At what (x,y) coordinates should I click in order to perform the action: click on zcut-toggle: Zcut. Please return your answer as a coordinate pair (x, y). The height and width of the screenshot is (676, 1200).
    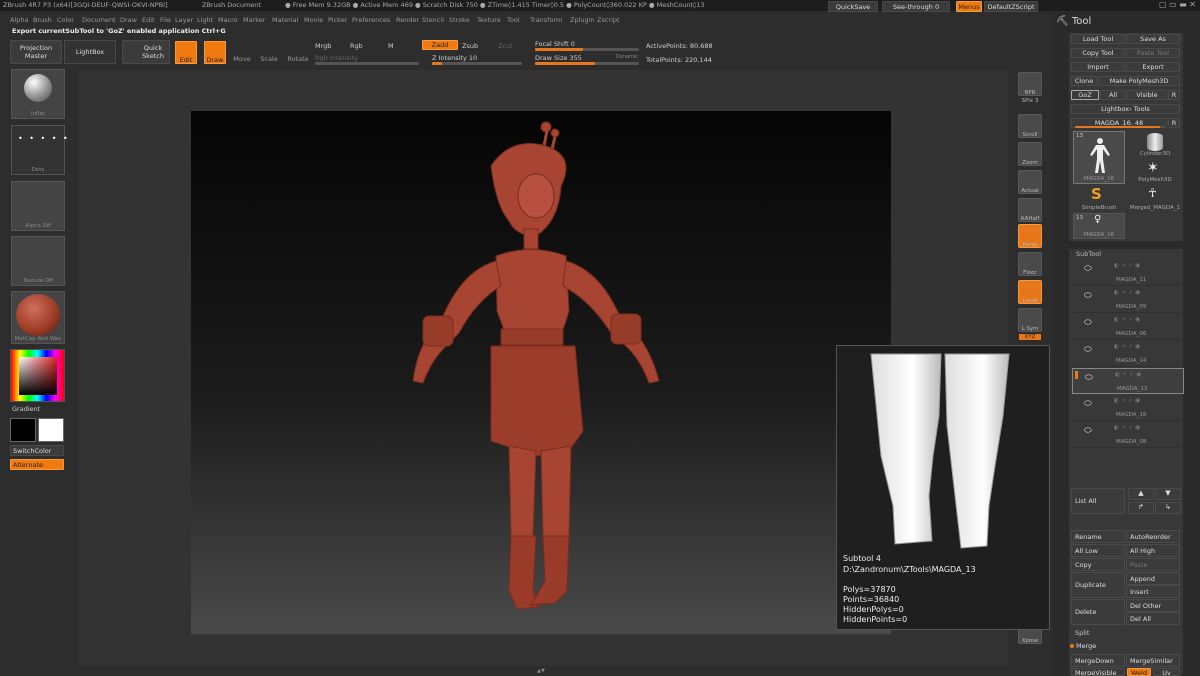
    Looking at the image, I should click on (505, 46).